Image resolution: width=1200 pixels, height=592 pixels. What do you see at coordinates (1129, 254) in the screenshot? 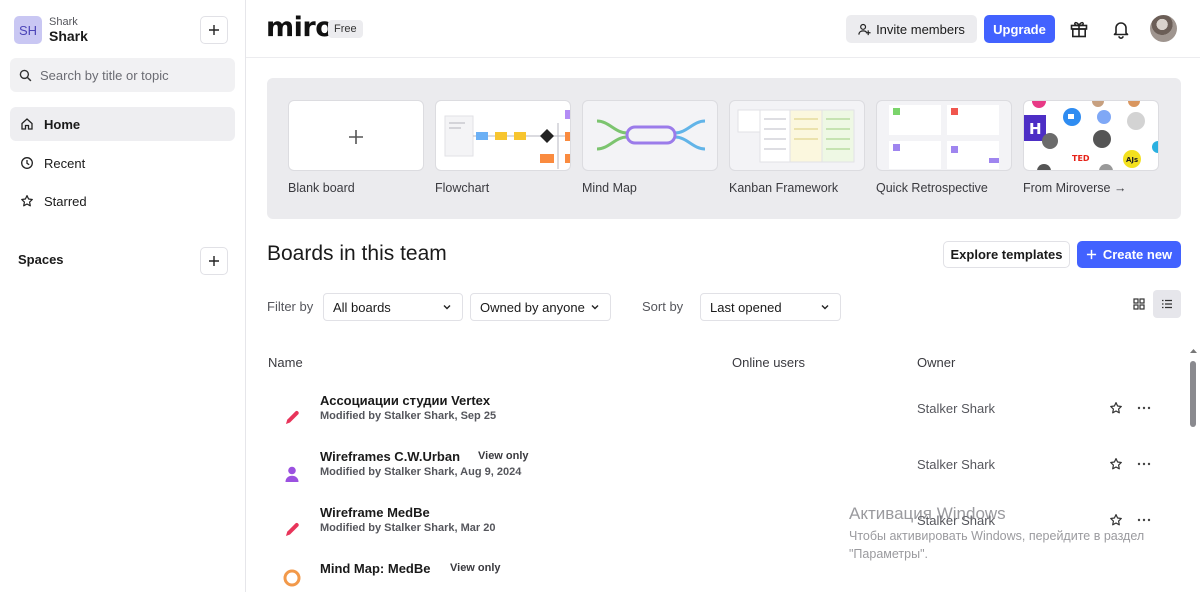
I see `create-new-button: Create new` at bounding box center [1129, 254].